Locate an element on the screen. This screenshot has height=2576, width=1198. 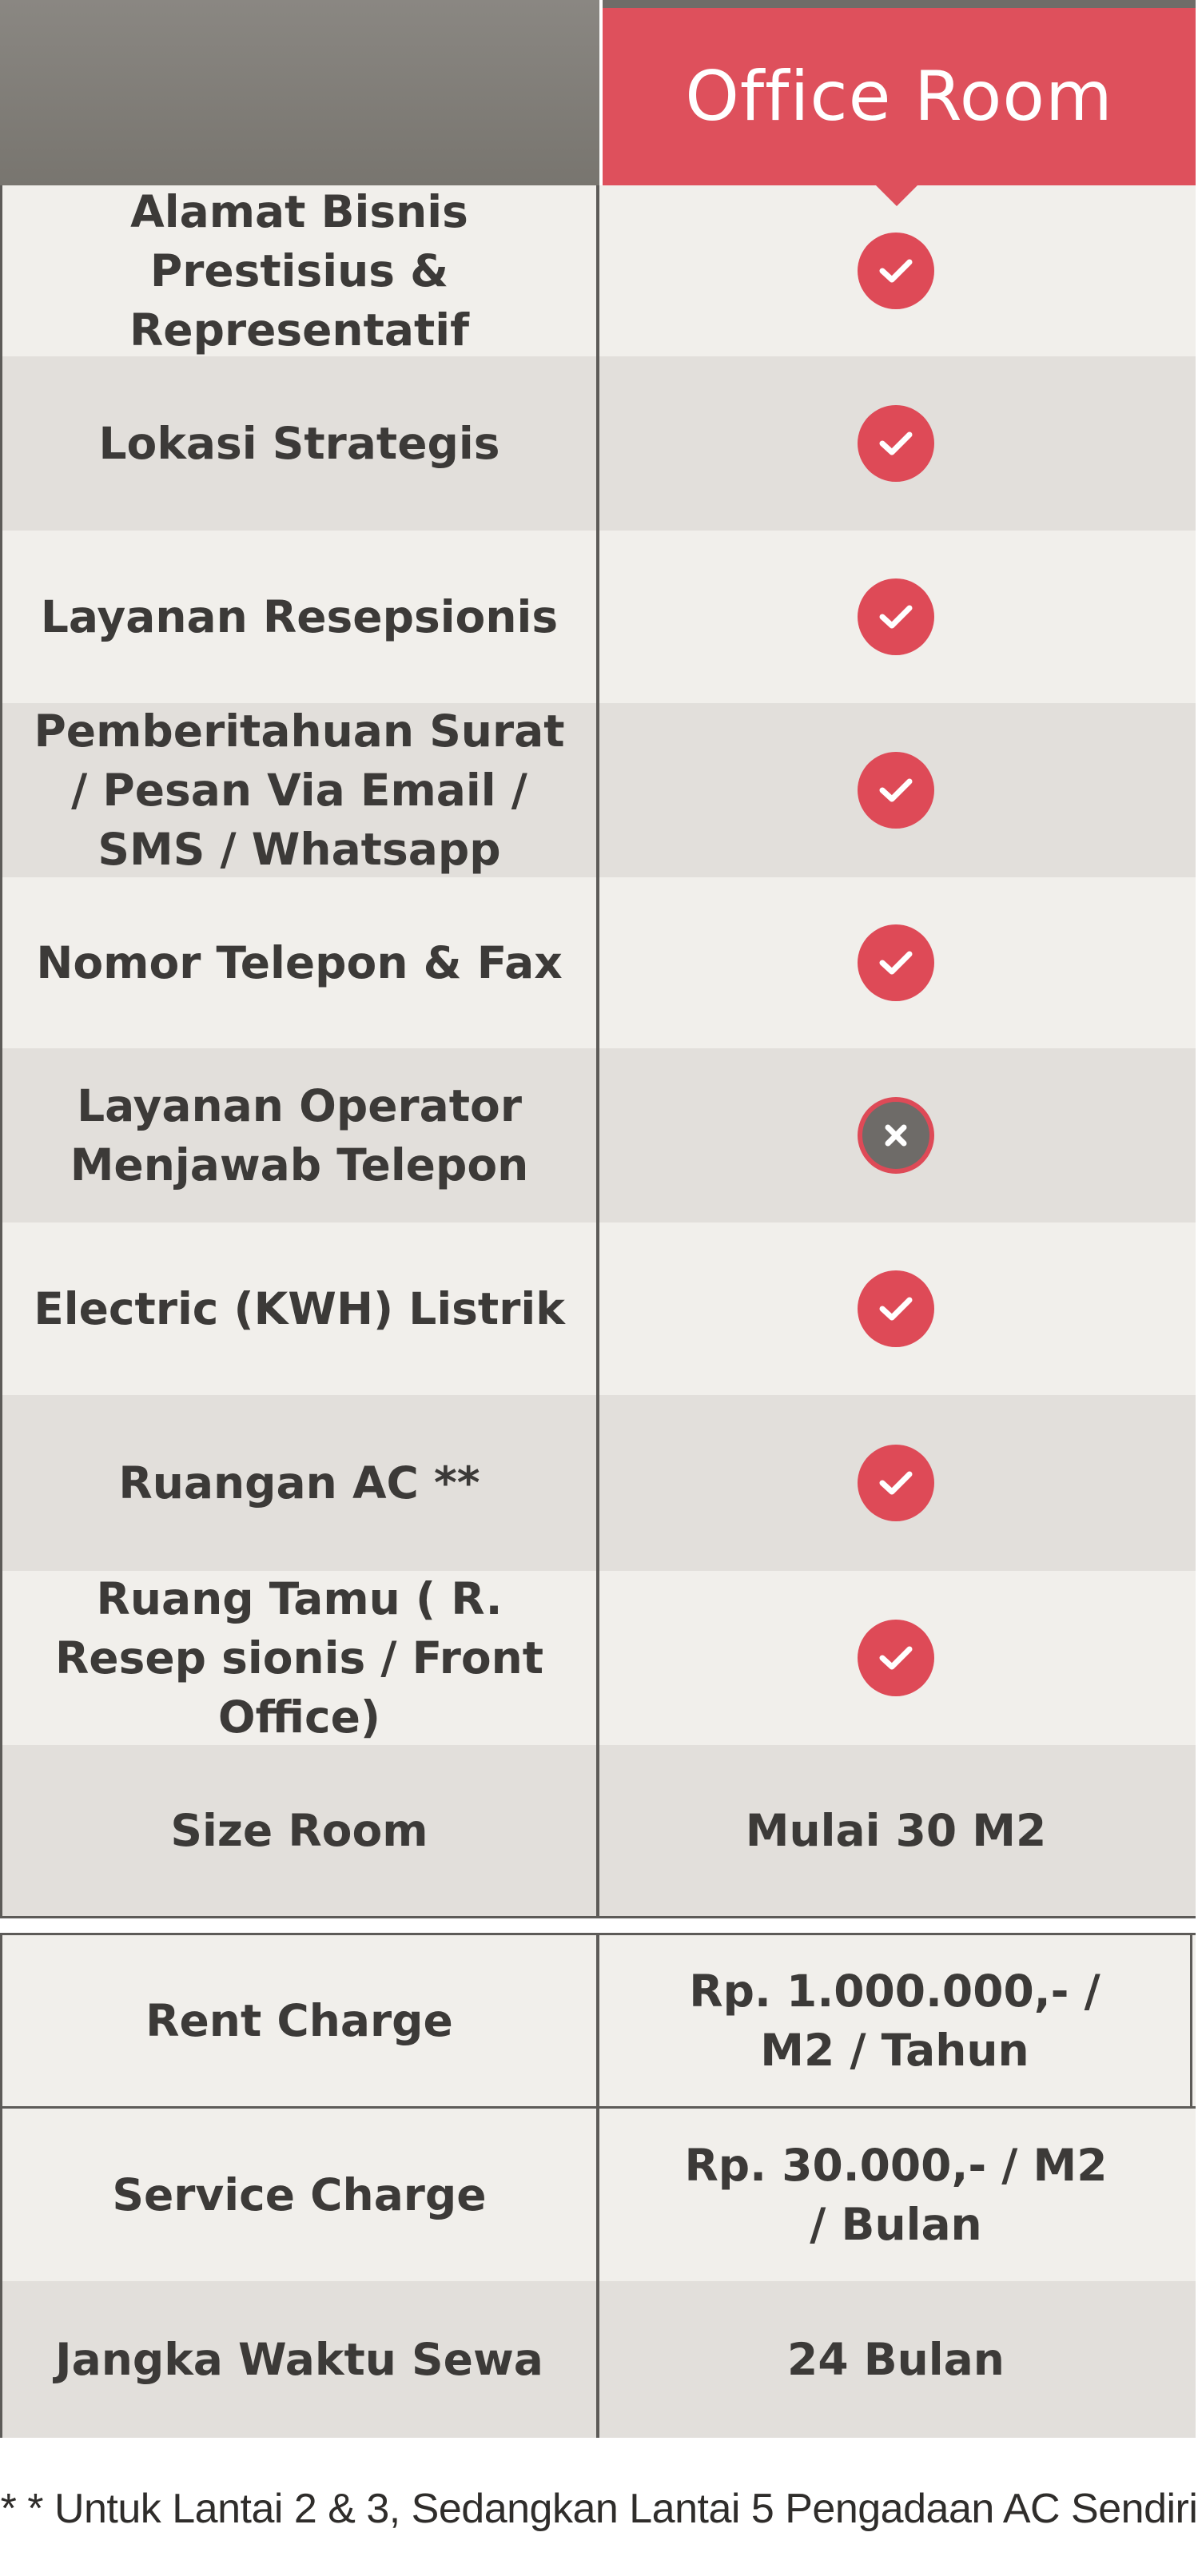
column-title: Office Room is located at coordinates (899, 97).